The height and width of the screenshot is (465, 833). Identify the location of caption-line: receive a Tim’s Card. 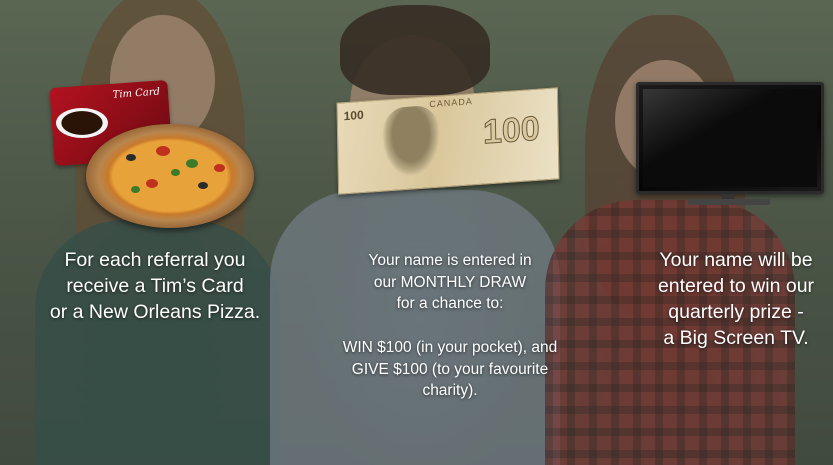
(155, 285).